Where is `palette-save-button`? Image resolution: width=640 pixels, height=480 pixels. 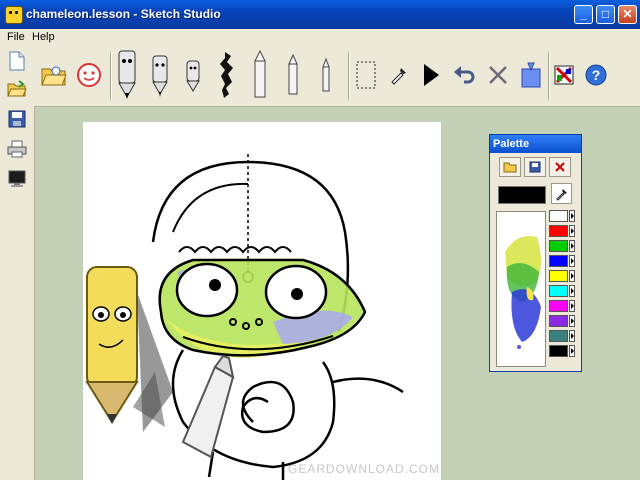 palette-save-button is located at coordinates (535, 167).